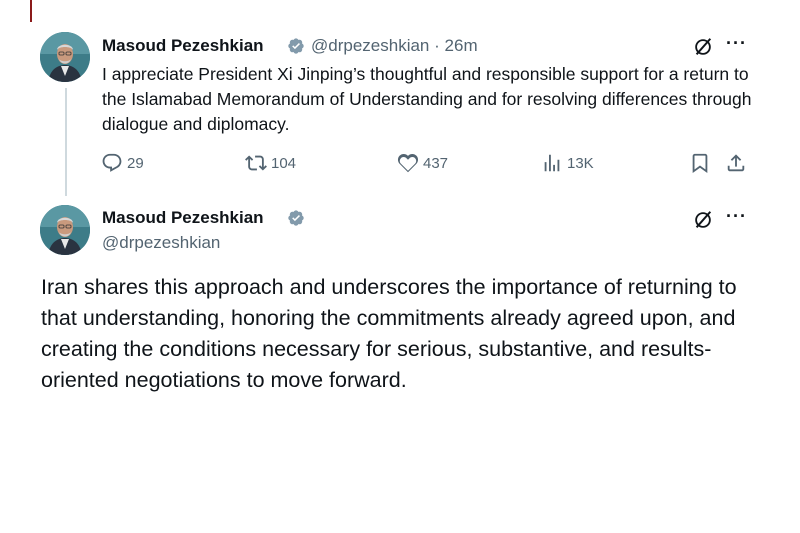 Image resolution: width=800 pixels, height=533 pixels. I want to click on repost-icon, so click(256, 163).